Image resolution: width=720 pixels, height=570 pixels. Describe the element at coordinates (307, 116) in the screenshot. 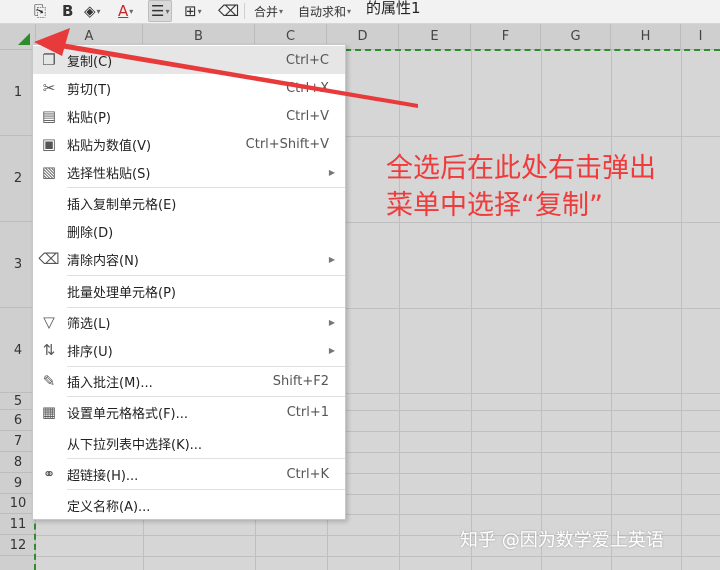

I see `menu-item-shortcut: Ctrl+V` at that location.